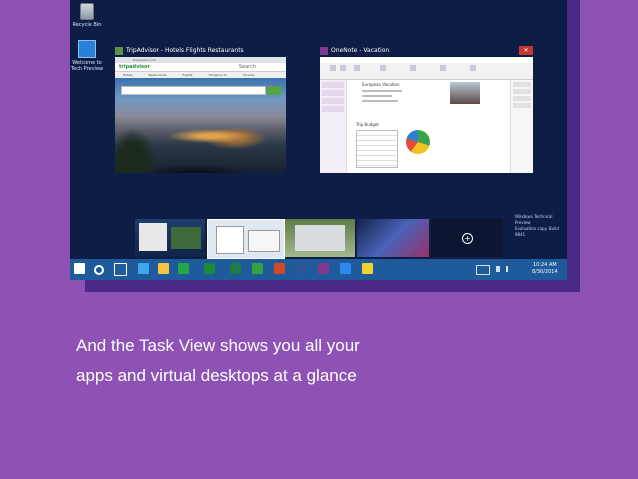 The image size is (638, 479). Describe the element at coordinates (428, 127) in the screenshot. I see `note-canvas: European Vacation Trip Budget` at that location.